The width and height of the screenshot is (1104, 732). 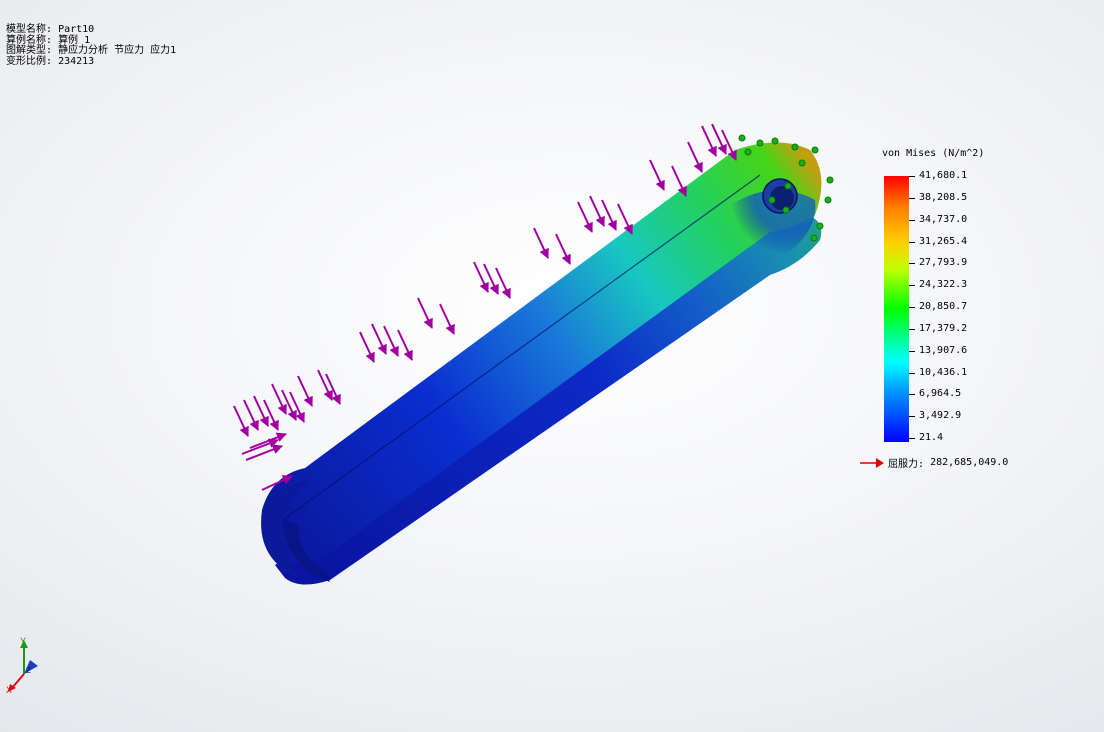 I want to click on legend-value: 21.4, so click(x=931, y=437).